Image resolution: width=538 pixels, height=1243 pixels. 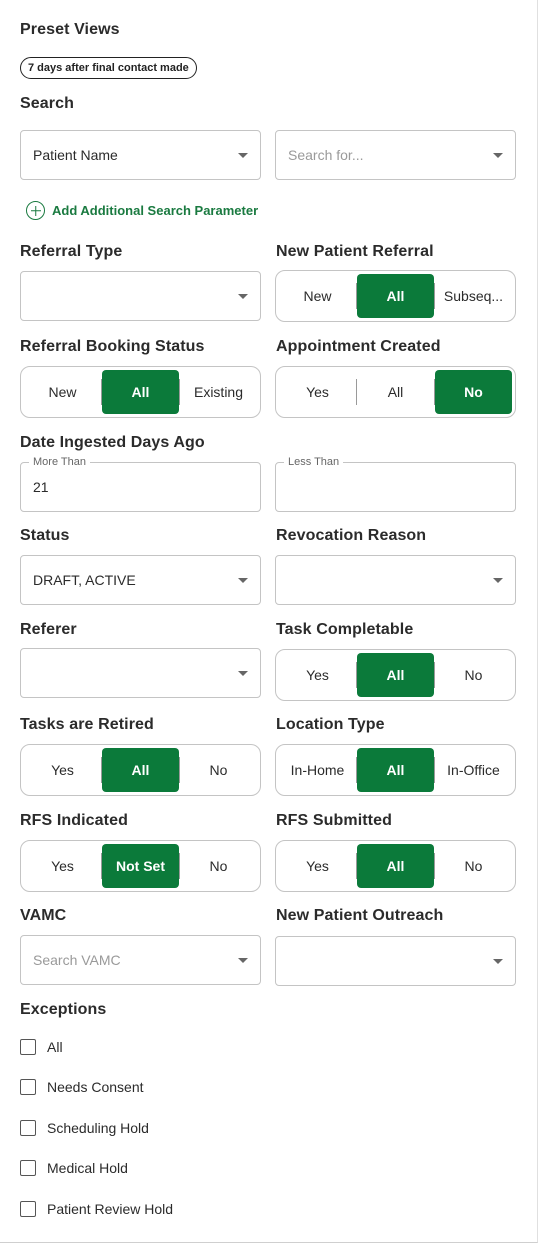 What do you see at coordinates (70, 29) in the screenshot?
I see `preset-views-label: Preset Views` at bounding box center [70, 29].